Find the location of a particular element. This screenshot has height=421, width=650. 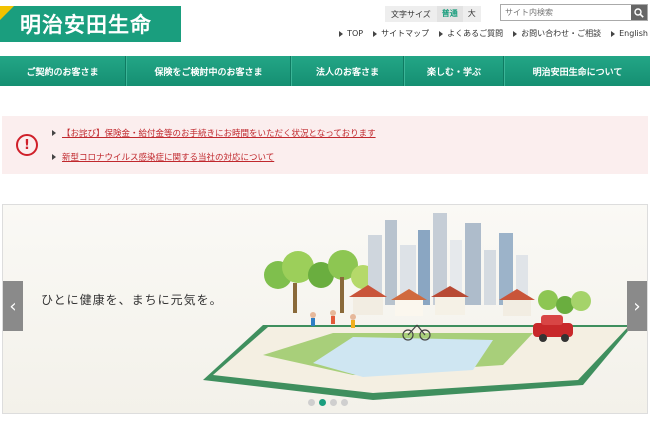

chevron-right-icon: › is located at coordinates (637, 306).